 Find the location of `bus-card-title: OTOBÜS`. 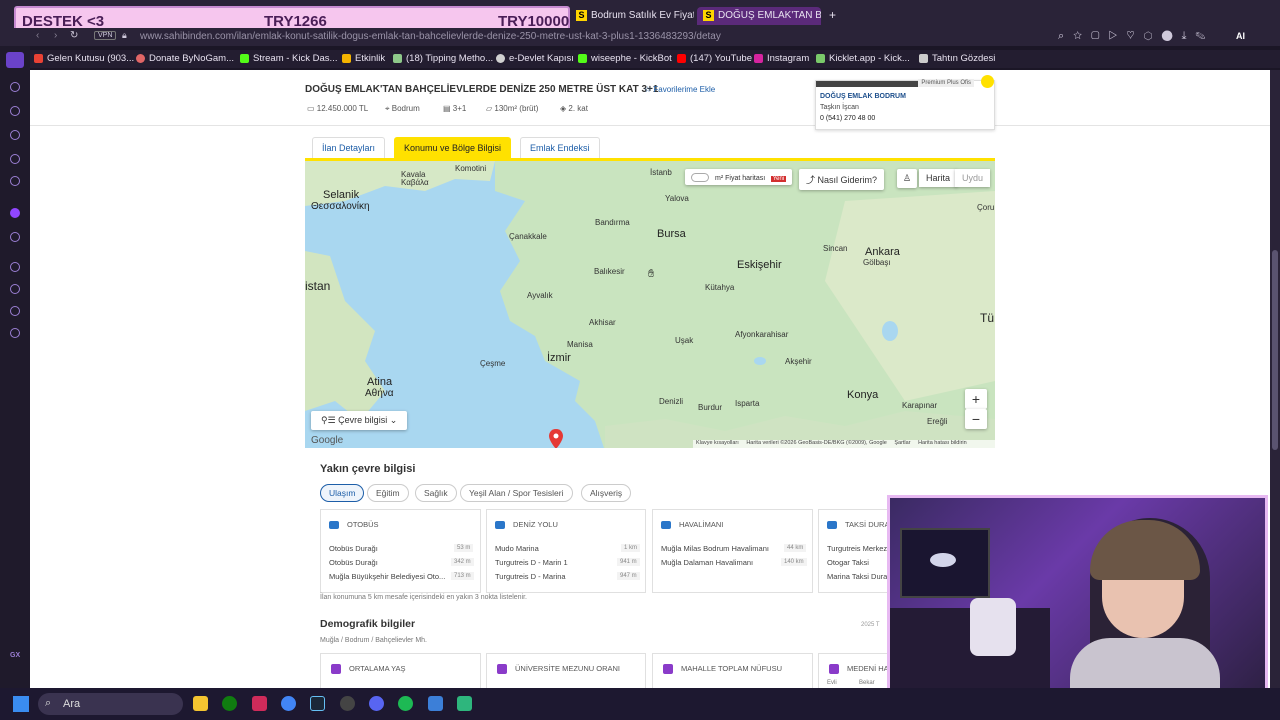

bus-card-title: OTOBÜS is located at coordinates (363, 524).